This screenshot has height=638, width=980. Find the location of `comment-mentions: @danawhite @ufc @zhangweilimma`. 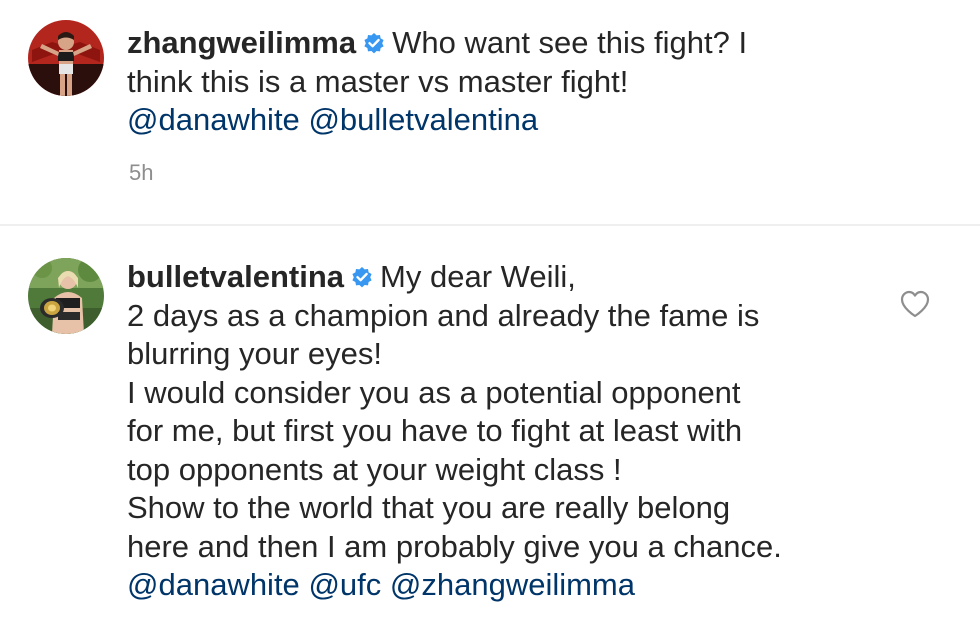

comment-mentions: @danawhite @ufc @zhangweilimma is located at coordinates (507, 585).